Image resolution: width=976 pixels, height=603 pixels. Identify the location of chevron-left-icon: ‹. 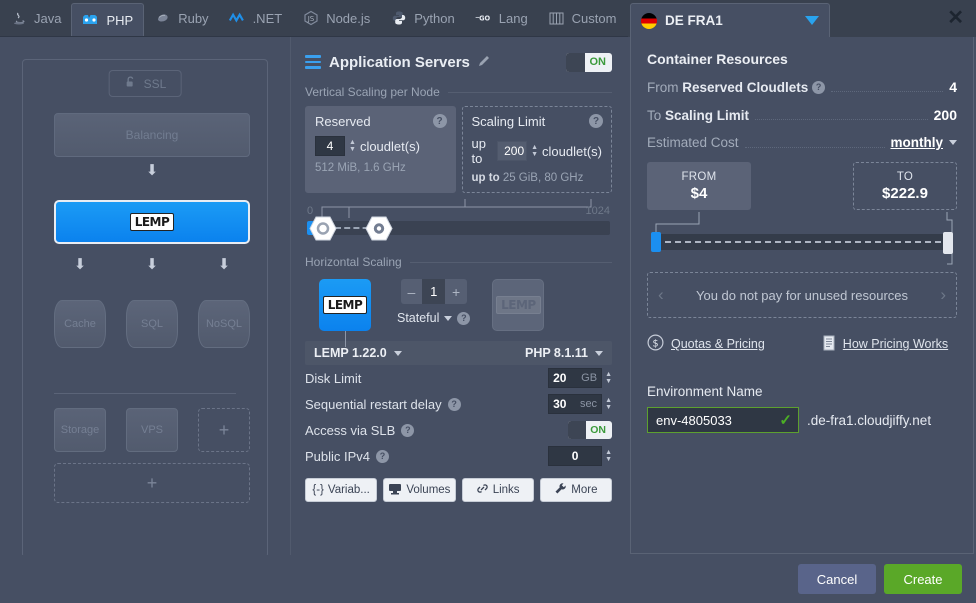
(661, 295).